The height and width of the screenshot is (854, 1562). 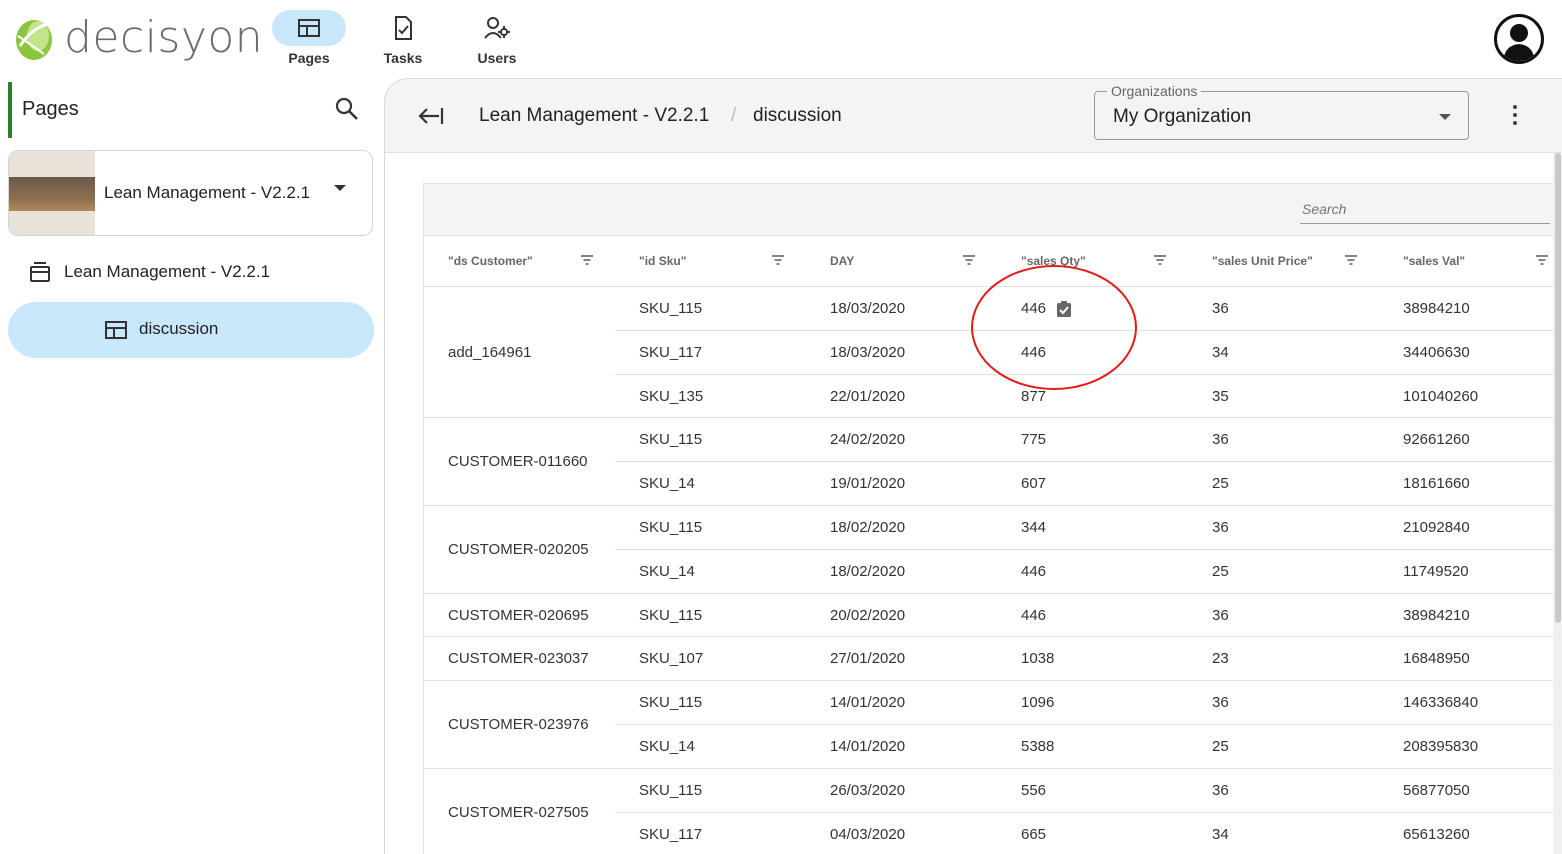 What do you see at coordinates (490, 261) in the screenshot?
I see `column-header: "ds Customer"` at bounding box center [490, 261].